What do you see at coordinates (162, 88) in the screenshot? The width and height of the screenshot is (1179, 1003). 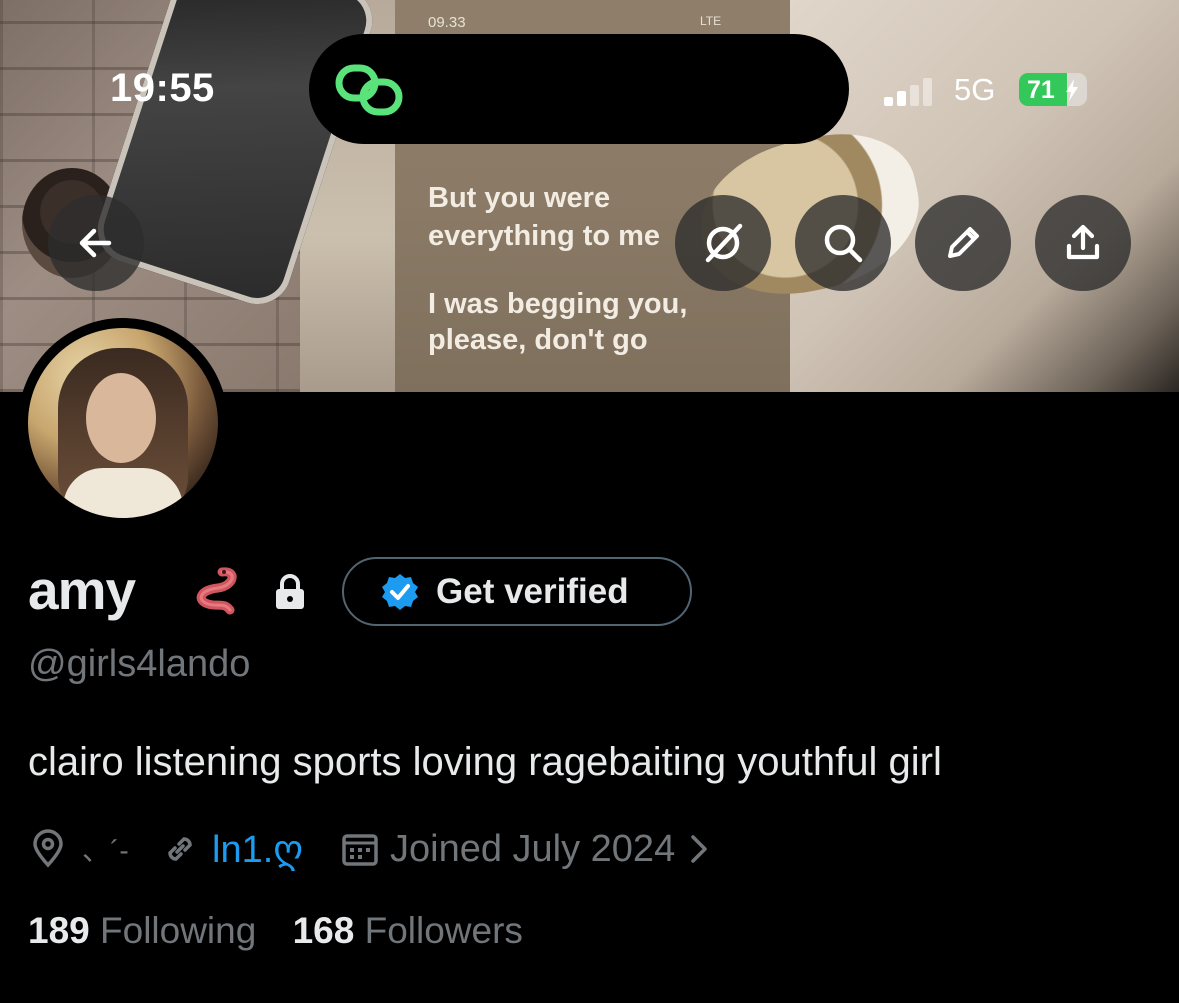 I see `status-time: 19:55` at bounding box center [162, 88].